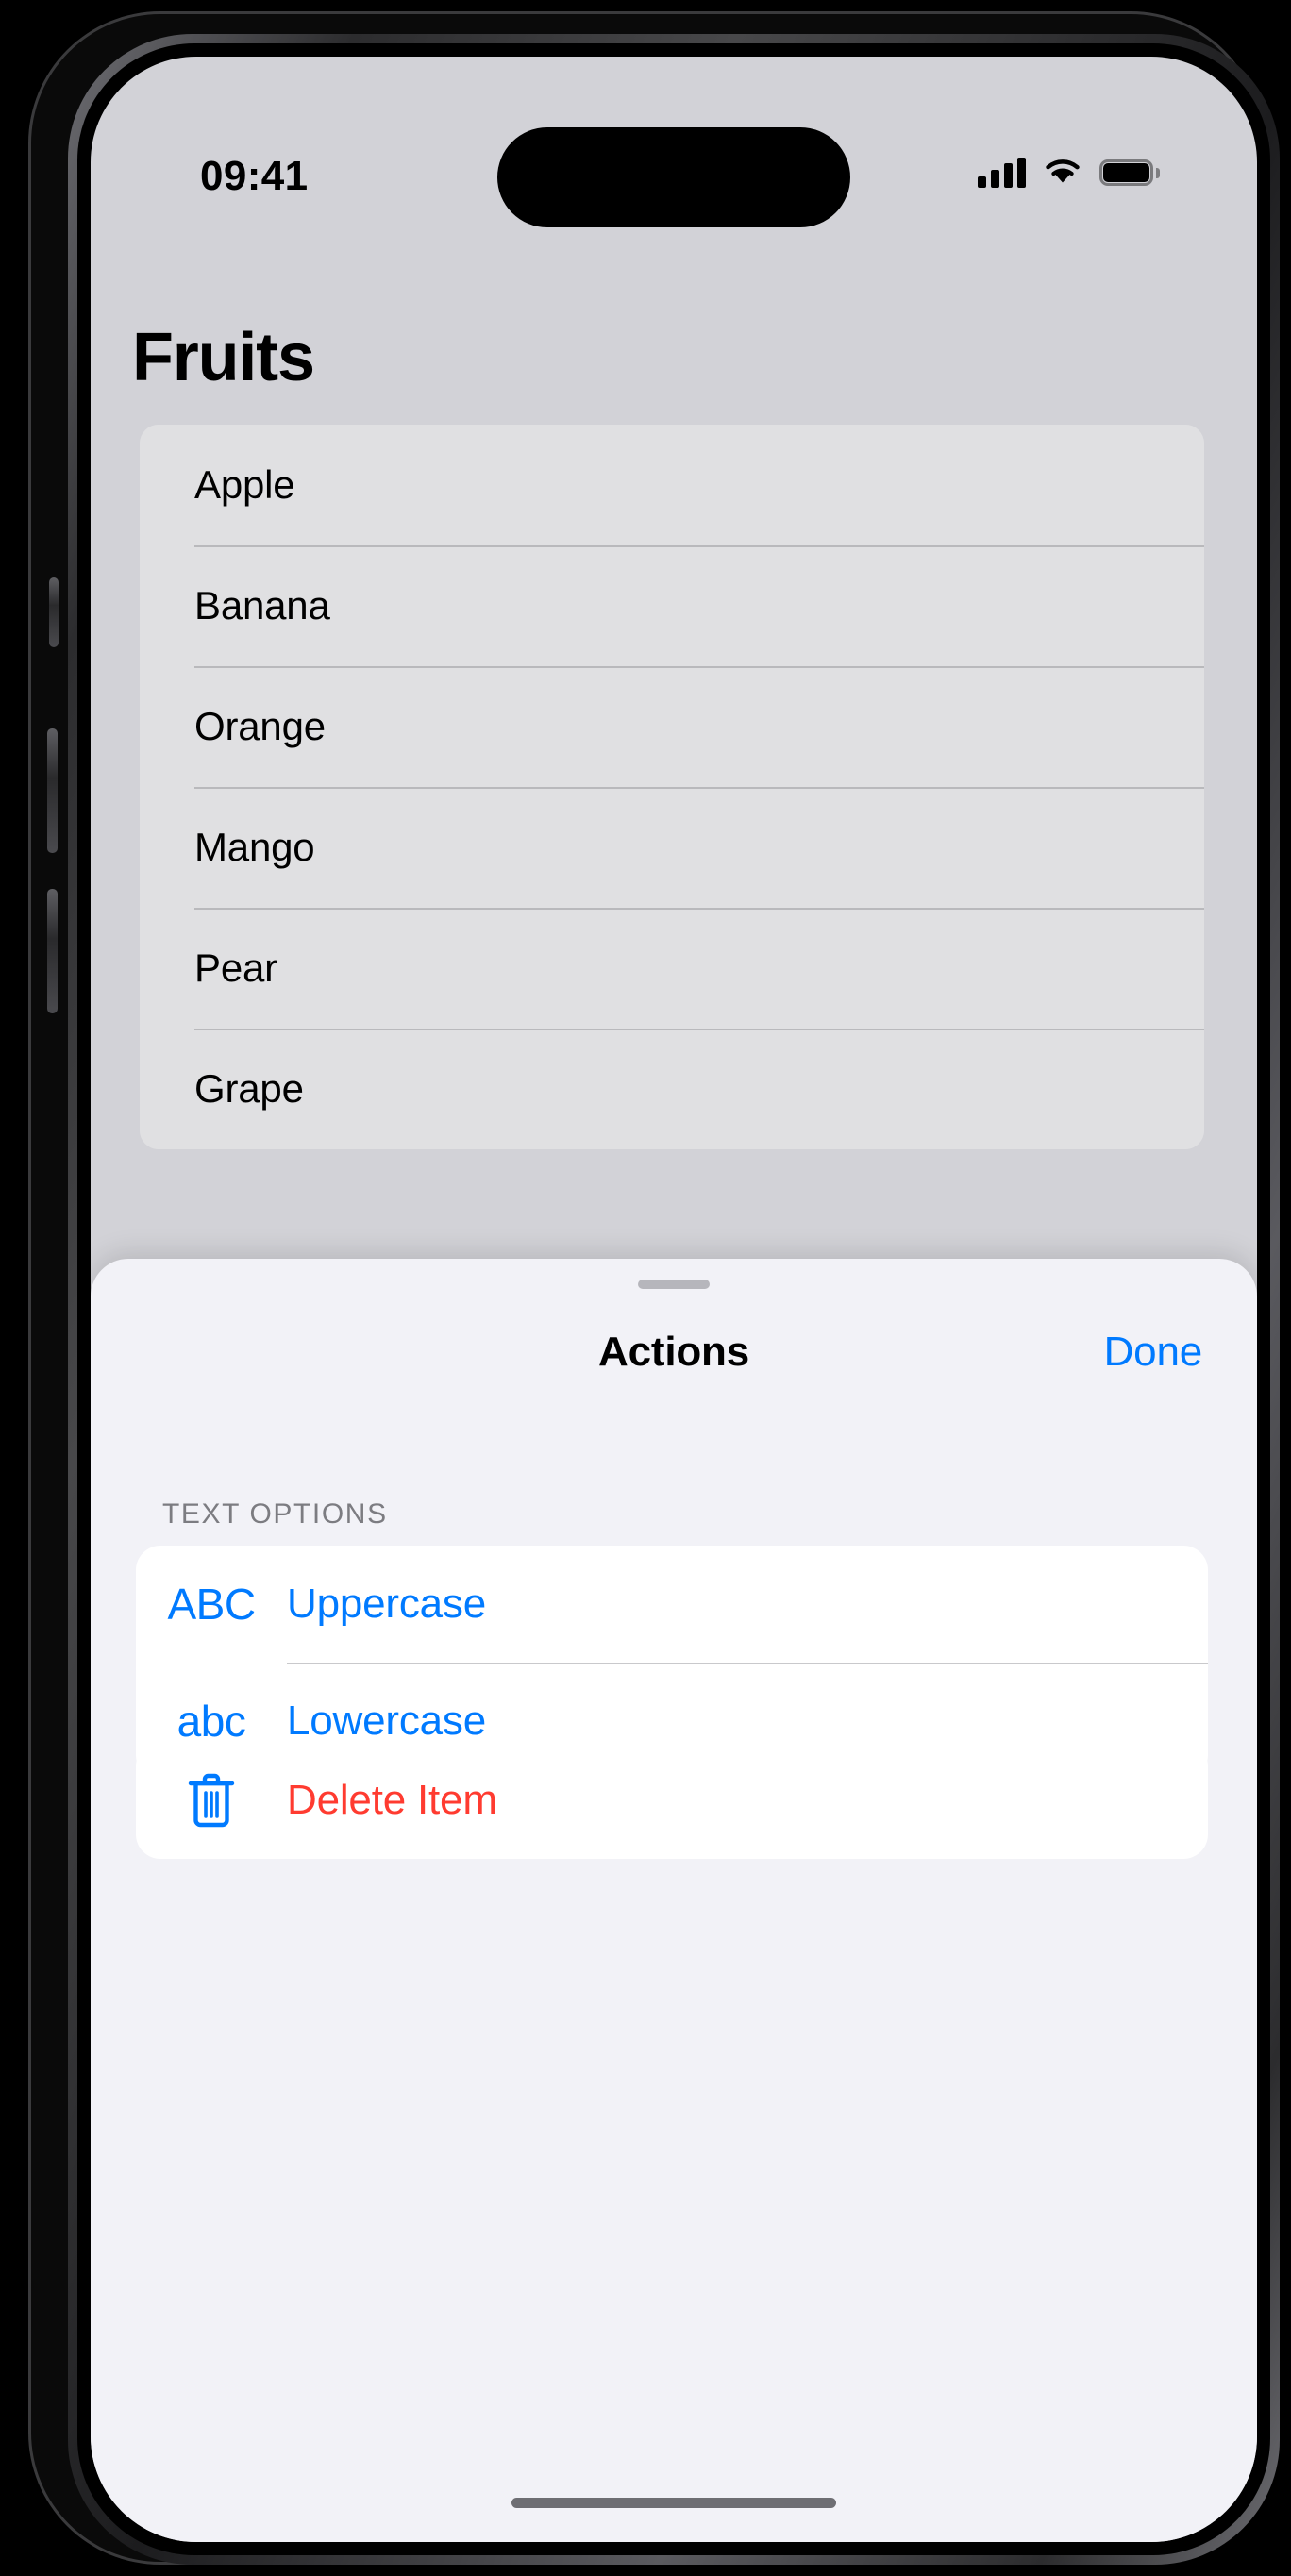 The image size is (1291, 2576). I want to click on action-row-delete-item: Delete Item, so click(672, 1800).